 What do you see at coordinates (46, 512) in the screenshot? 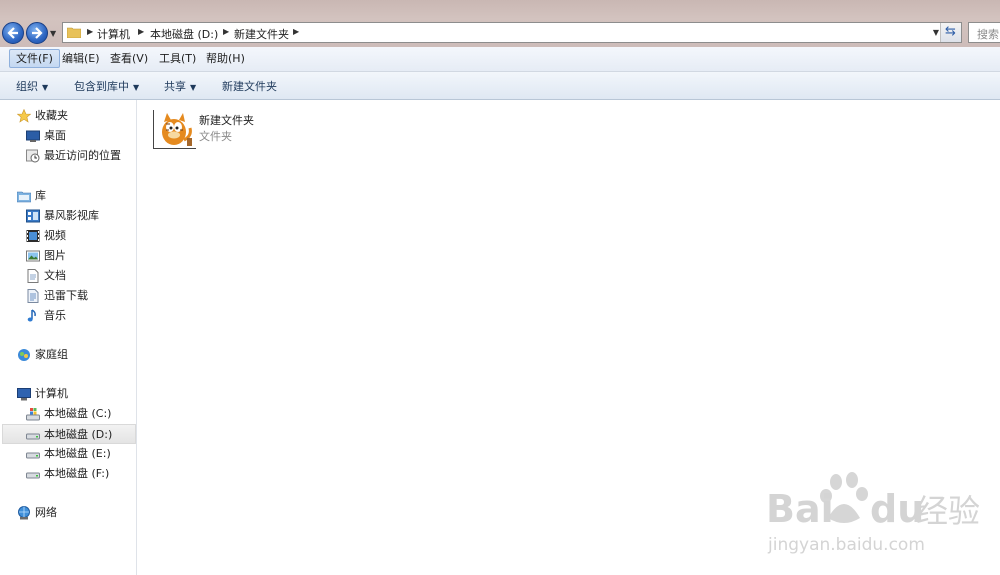
I see `tree-label: 网络` at bounding box center [46, 512].